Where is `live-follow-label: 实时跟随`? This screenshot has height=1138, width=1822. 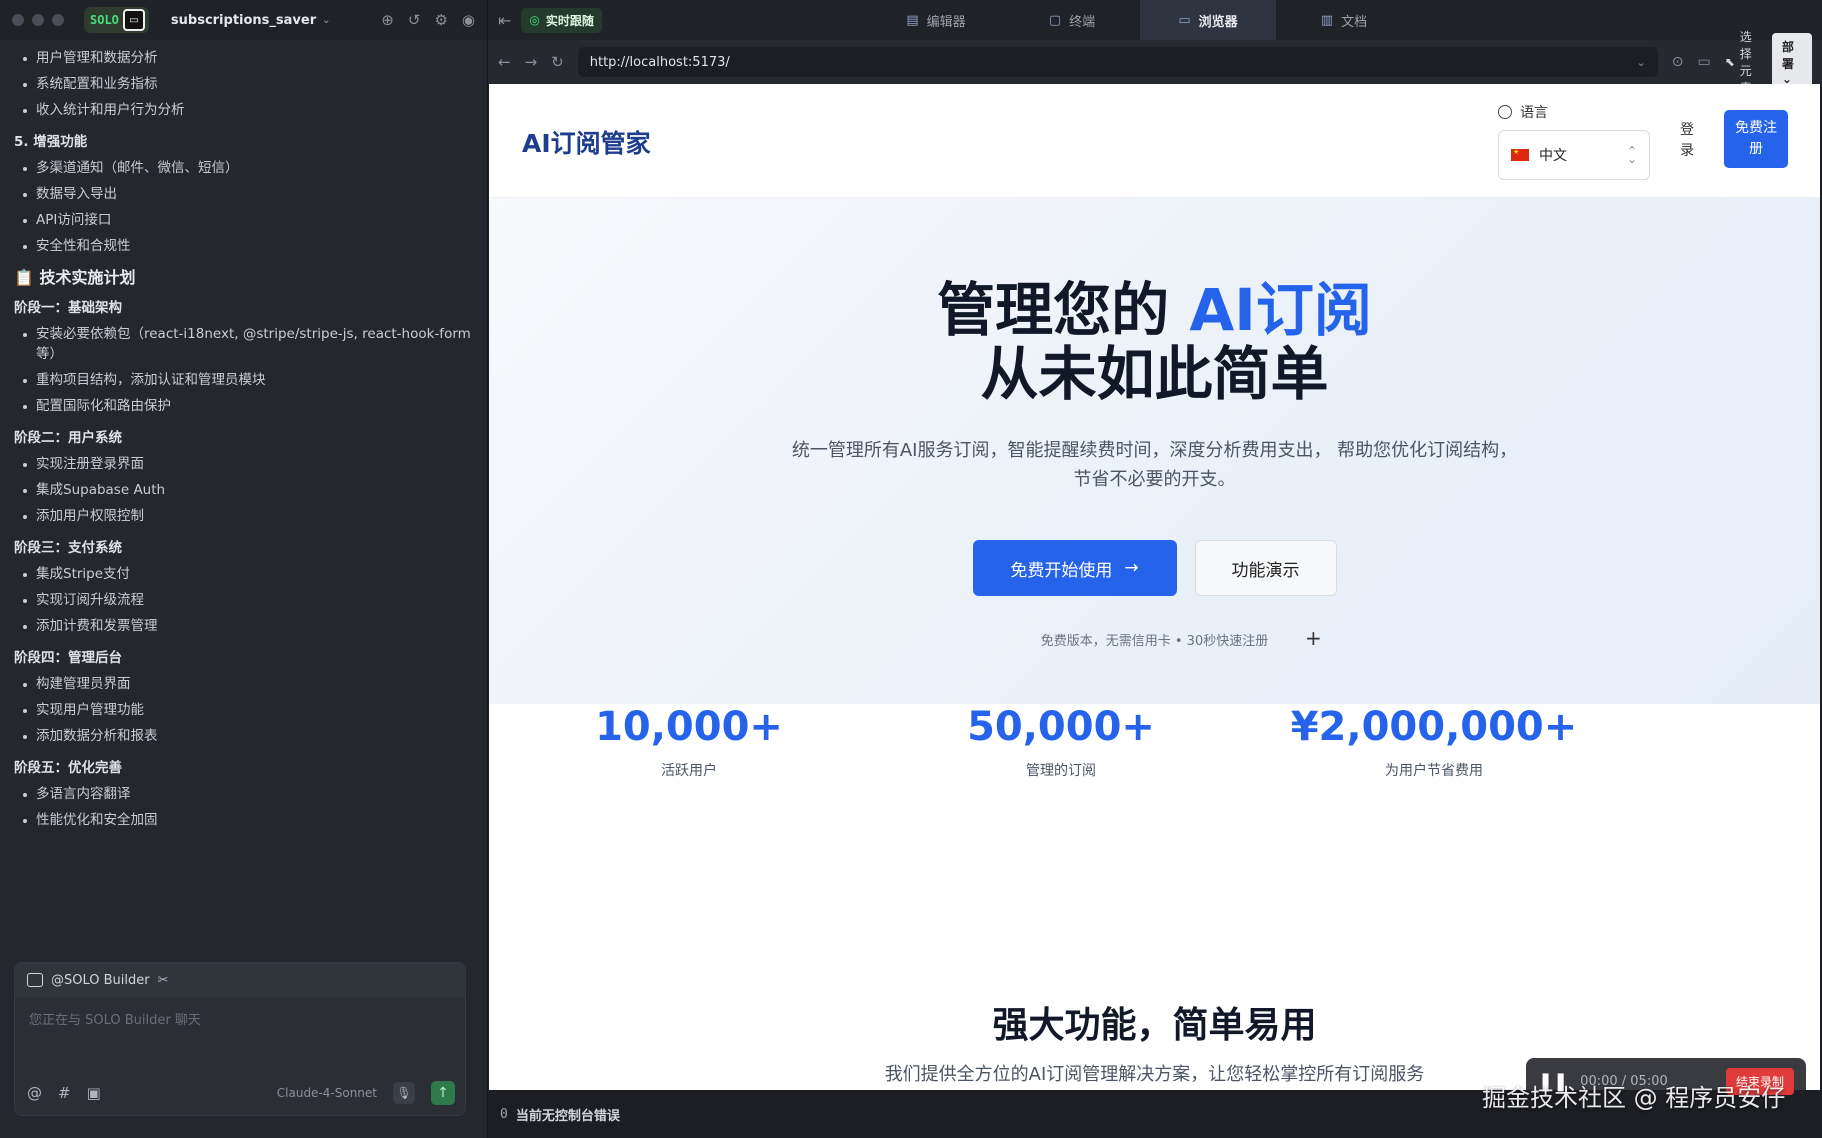 live-follow-label: 实时跟随 is located at coordinates (569, 20).